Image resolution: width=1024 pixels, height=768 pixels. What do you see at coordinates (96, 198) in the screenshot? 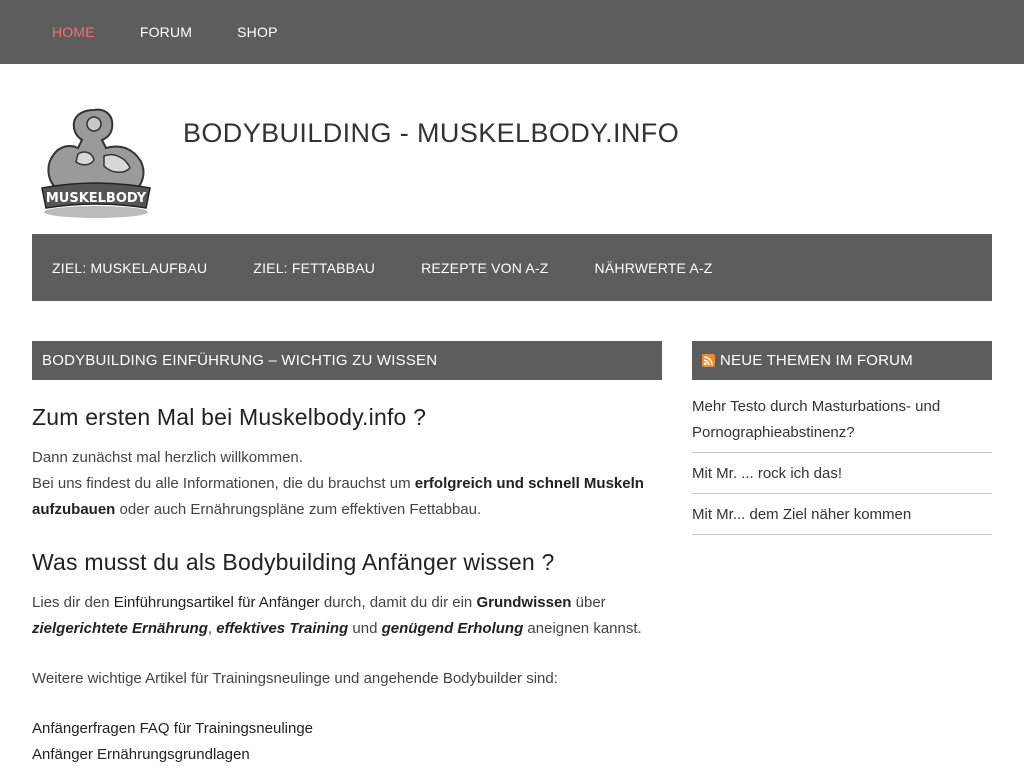
I see `logo-text: MUSKELBODY` at bounding box center [96, 198].